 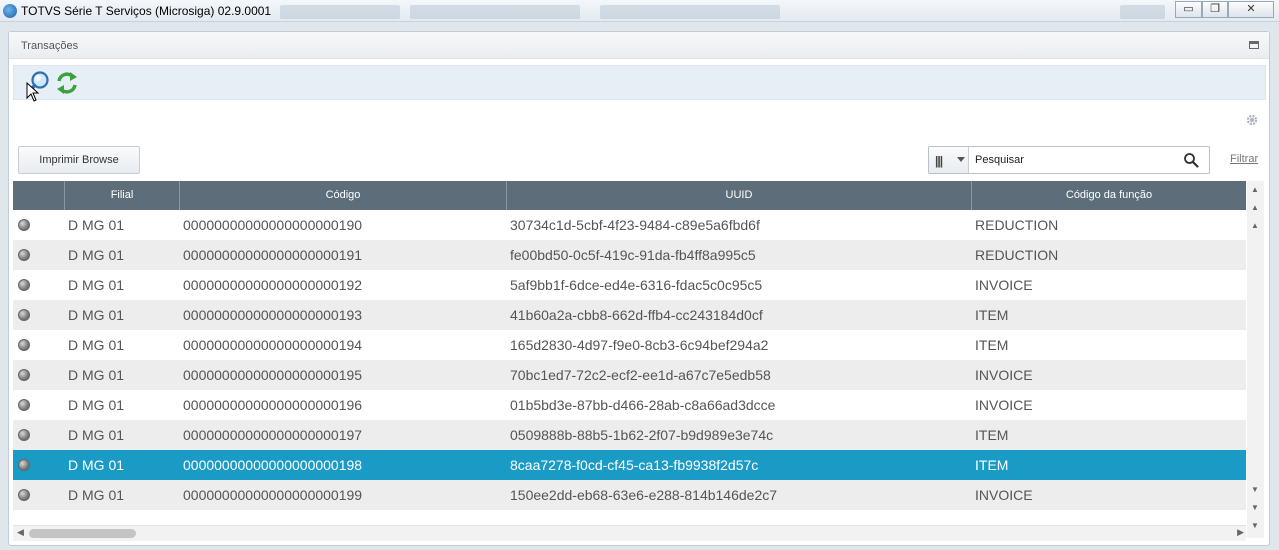 What do you see at coordinates (1188, 9) in the screenshot?
I see `minimize-button: ▭` at bounding box center [1188, 9].